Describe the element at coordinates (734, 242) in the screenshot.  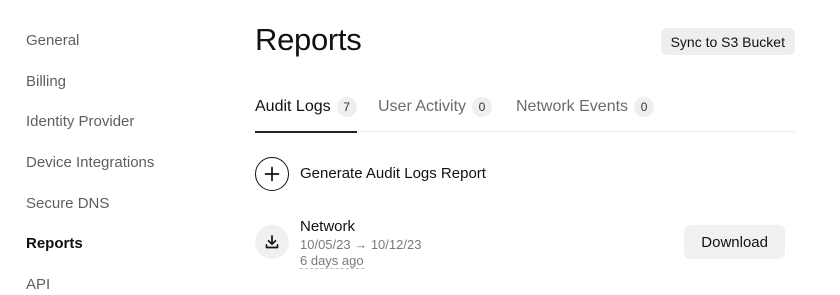
I see `download-button: Download` at that location.